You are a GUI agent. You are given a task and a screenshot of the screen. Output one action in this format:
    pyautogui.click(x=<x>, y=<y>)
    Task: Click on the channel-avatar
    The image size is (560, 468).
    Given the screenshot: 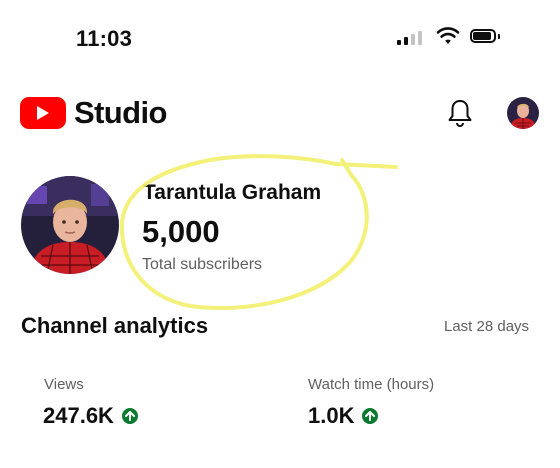 What is the action you would take?
    pyautogui.click(x=70, y=225)
    